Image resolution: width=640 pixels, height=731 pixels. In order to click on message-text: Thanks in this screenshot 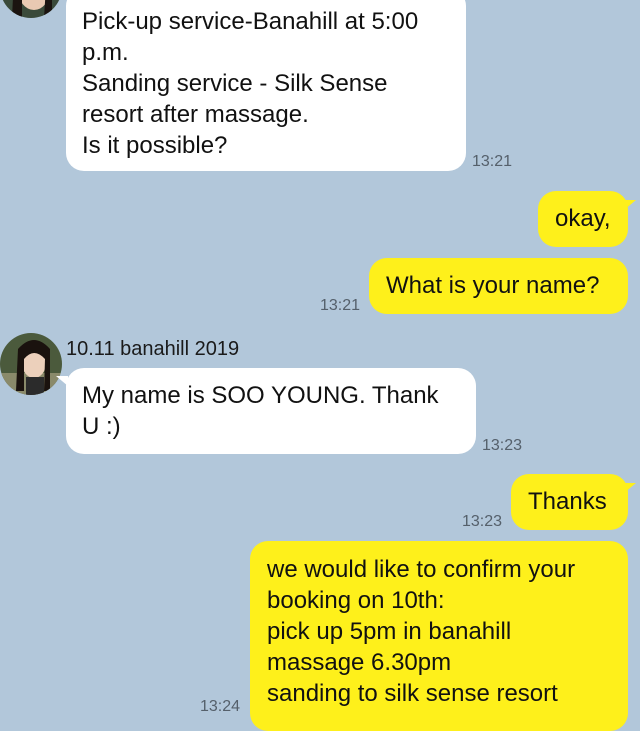, I will do `click(567, 501)`.